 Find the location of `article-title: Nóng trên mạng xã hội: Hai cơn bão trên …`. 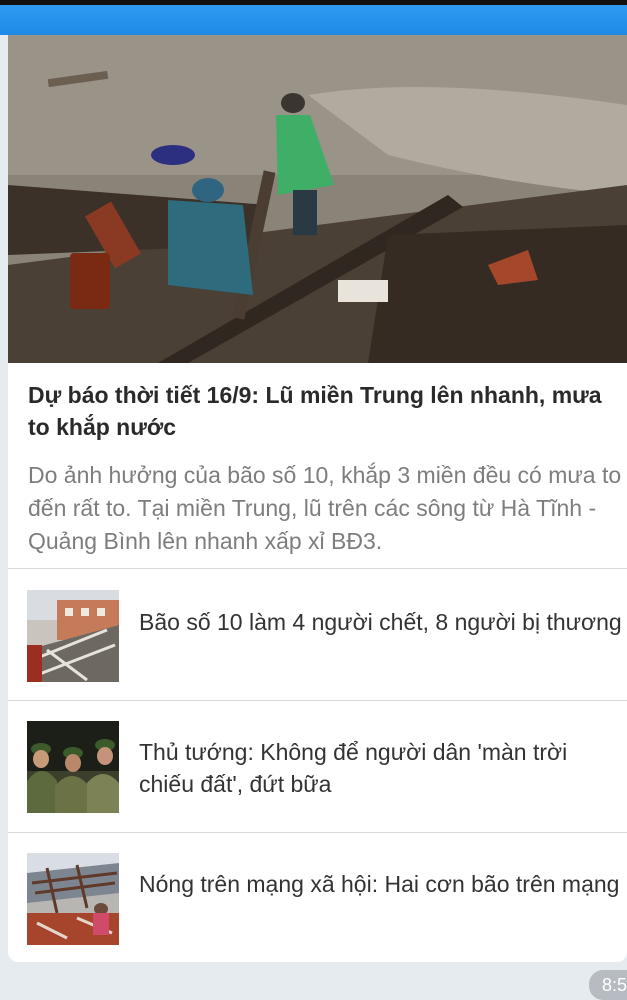

article-title: Nóng trên mạng xã hội: Hai cơn bão trên … is located at coordinates (383, 884).